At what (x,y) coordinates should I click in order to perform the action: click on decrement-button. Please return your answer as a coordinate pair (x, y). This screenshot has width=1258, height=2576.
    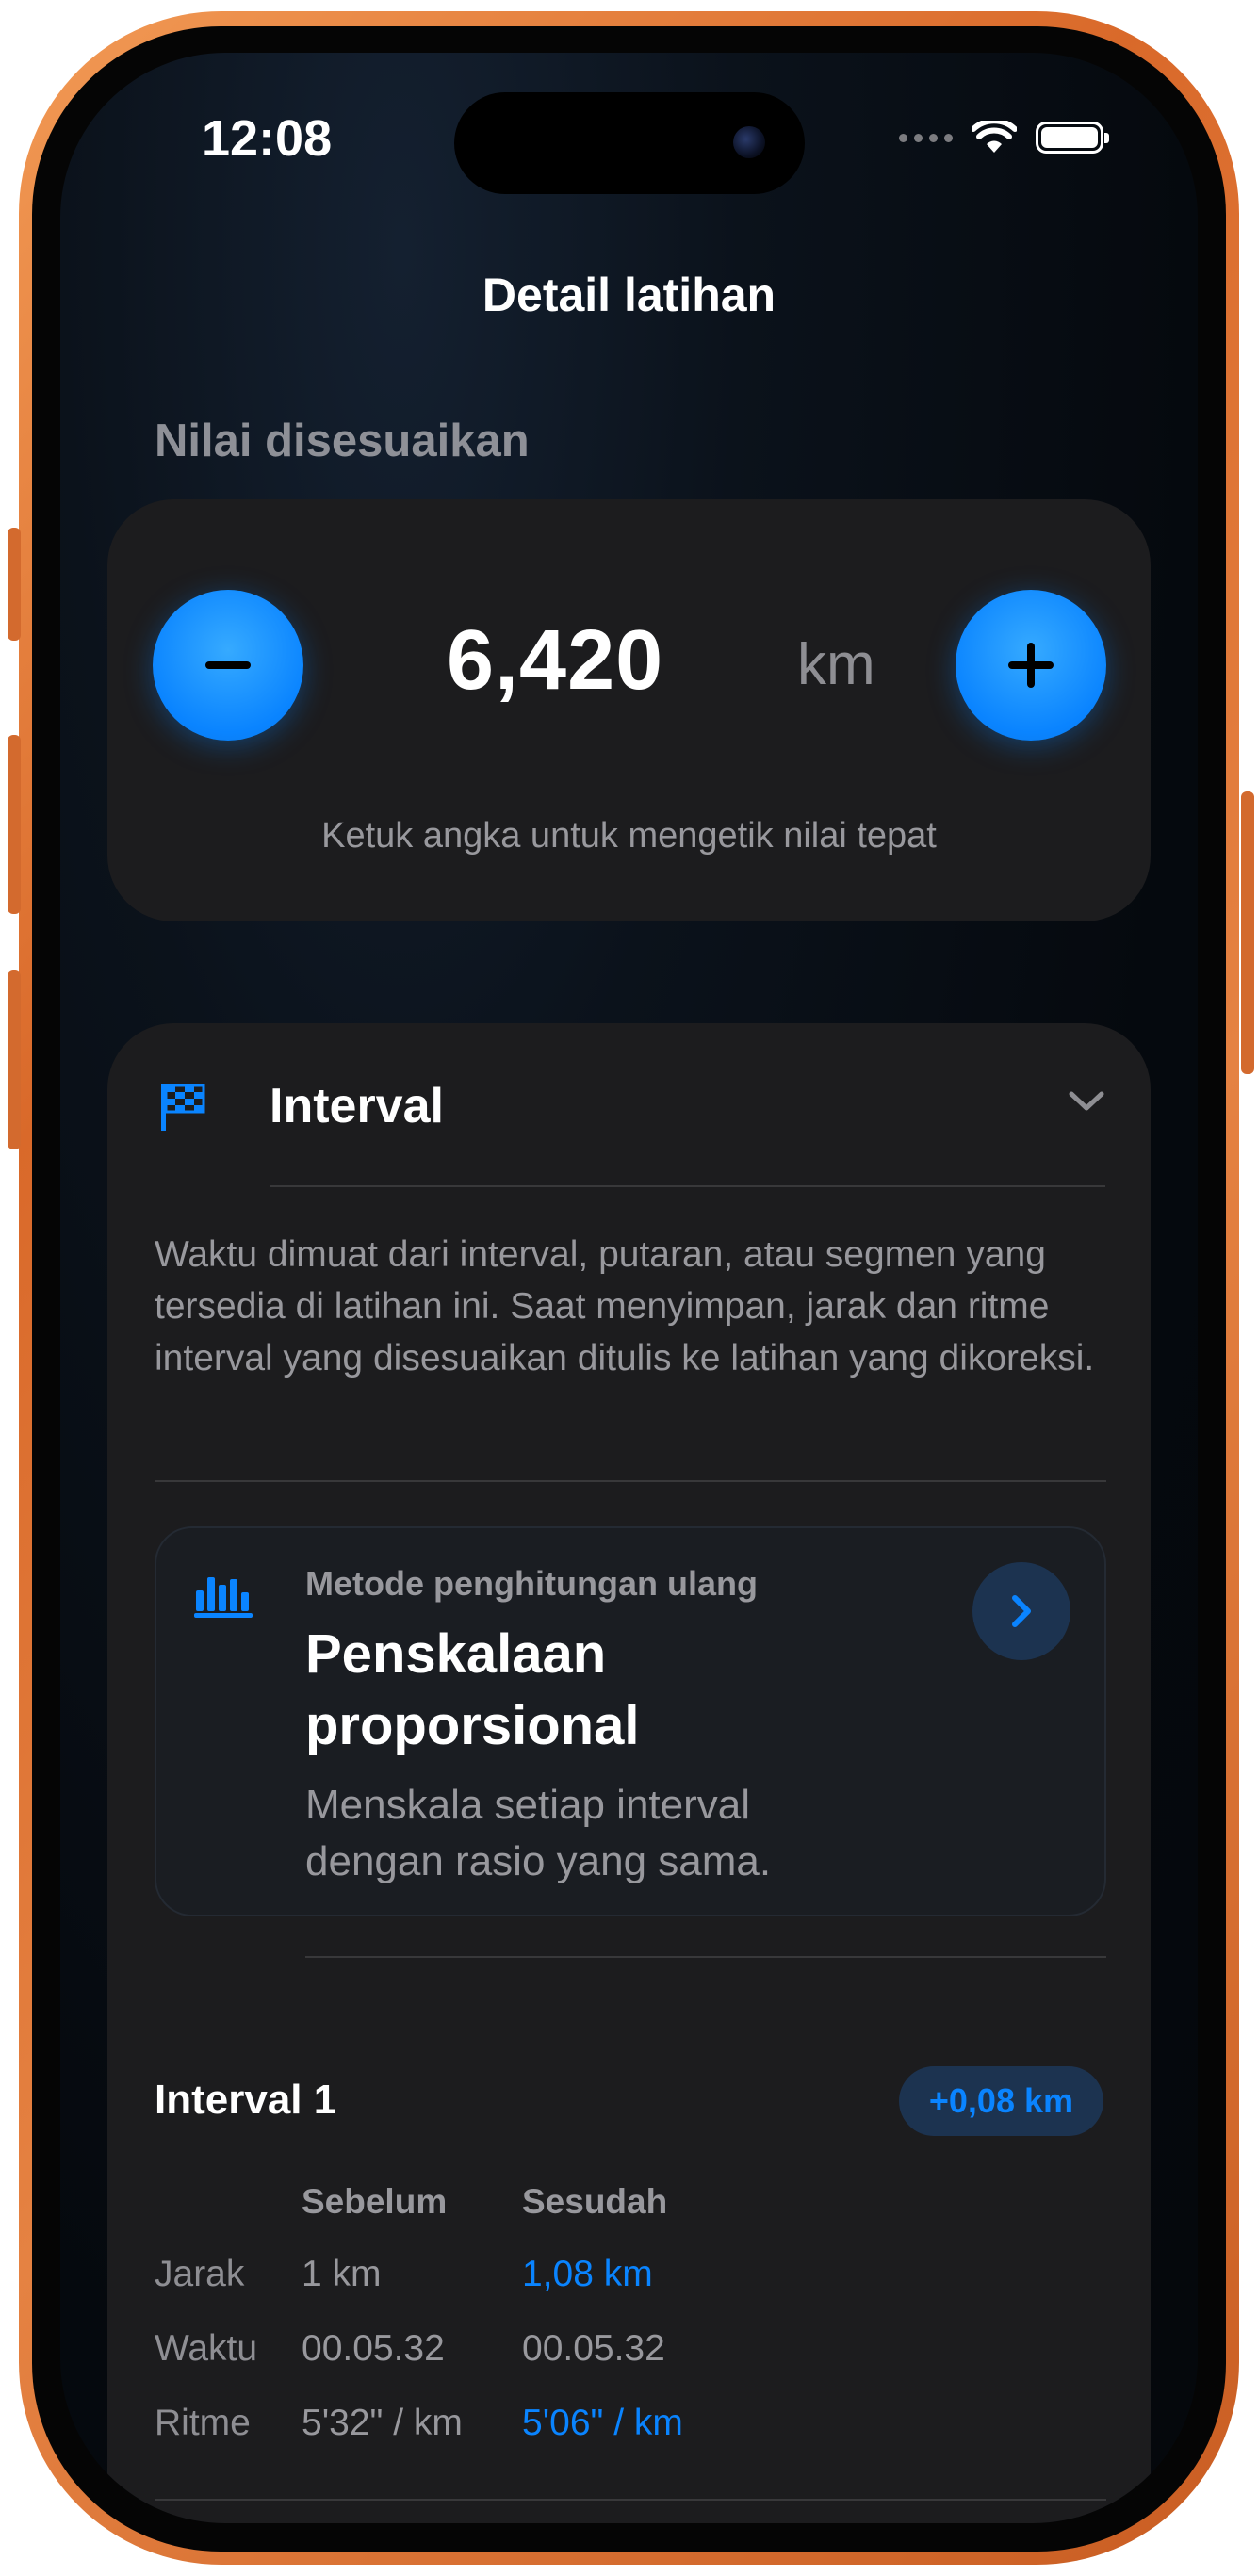
    Looking at the image, I should click on (228, 665).